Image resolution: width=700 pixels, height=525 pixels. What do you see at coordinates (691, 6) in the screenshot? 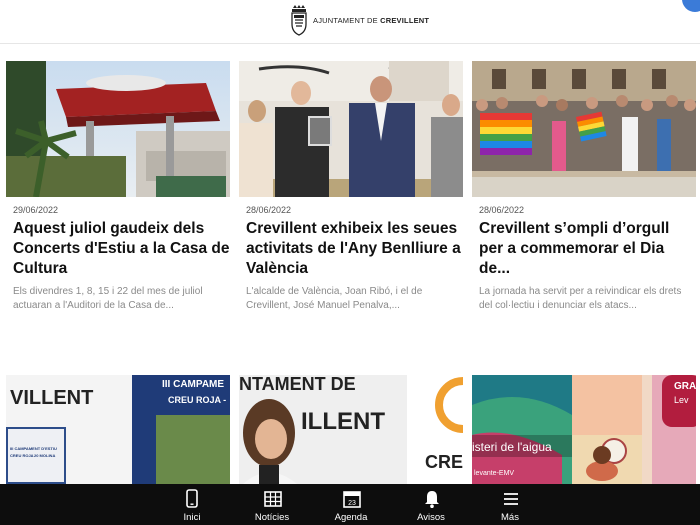
I see `corner-button` at bounding box center [691, 6].